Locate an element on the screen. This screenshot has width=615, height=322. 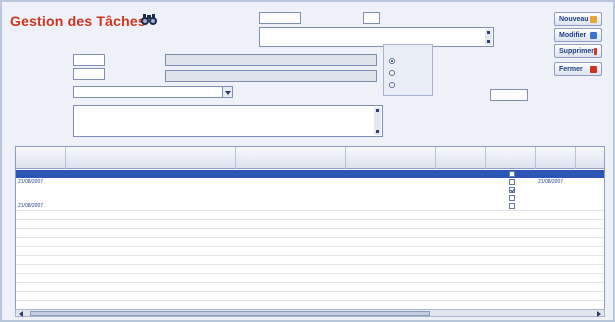
new-icon is located at coordinates (593, 19).